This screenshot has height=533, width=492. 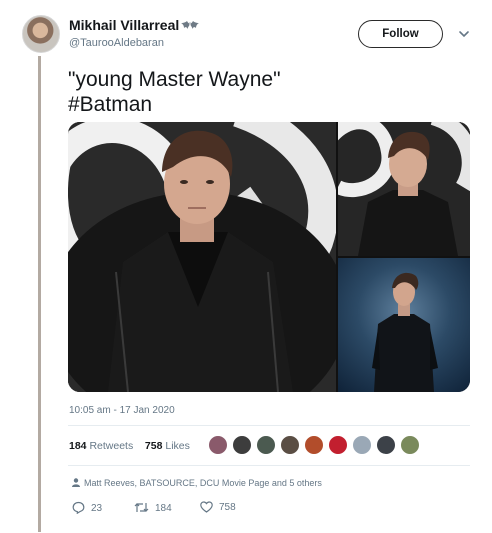 I want to click on likes-stat: 758 Likes, so click(x=167, y=446).